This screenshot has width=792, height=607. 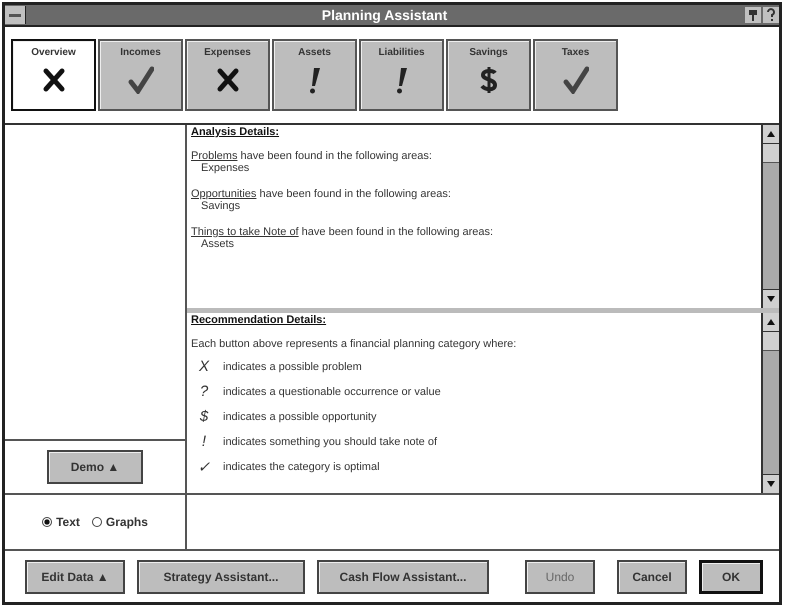 What do you see at coordinates (75, 577) in the screenshot?
I see `dialog-button: Edit Data ▲` at bounding box center [75, 577].